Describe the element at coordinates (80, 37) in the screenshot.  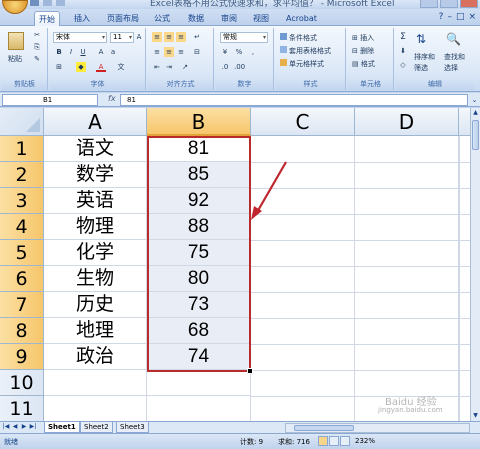
I see `font-name-select: 宋体 ▾` at that location.